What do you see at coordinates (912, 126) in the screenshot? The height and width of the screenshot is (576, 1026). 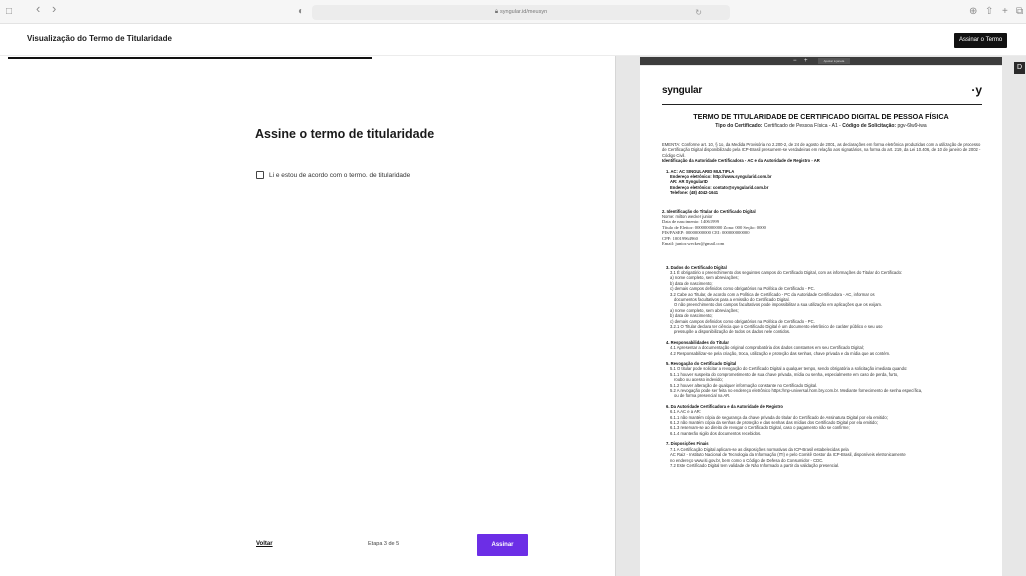 I see `request-code-value: pgv-6lw9-iwa` at bounding box center [912, 126].